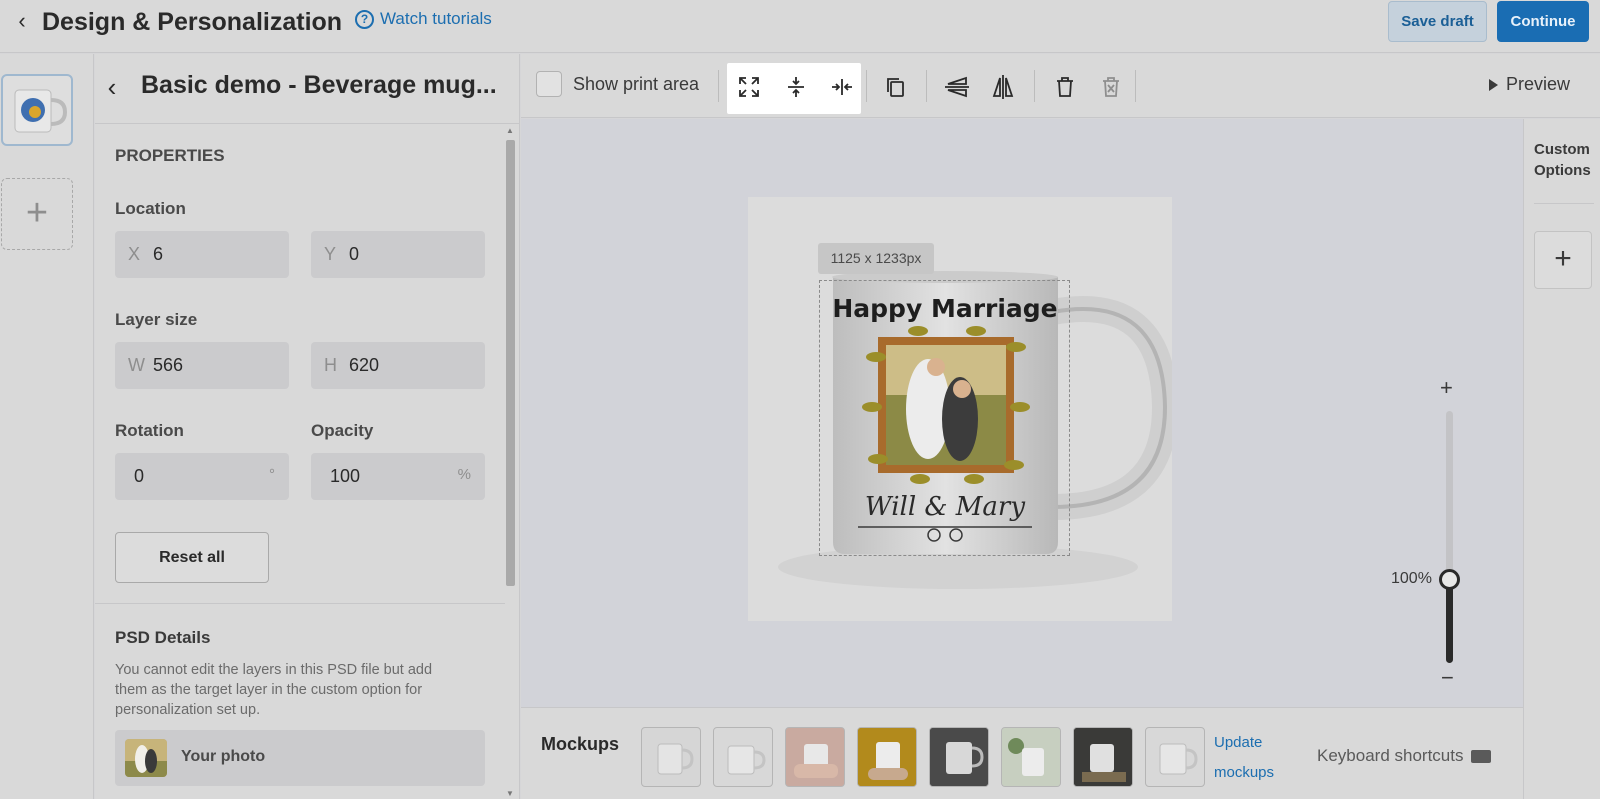  Describe the element at coordinates (41, 111) in the screenshot. I see `mug-thumbnail-icon` at that location.